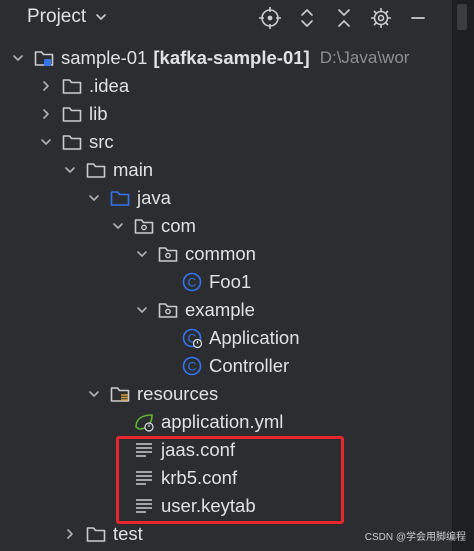  Describe the element at coordinates (226, 86) in the screenshot. I see `tree-row-idea: .idea` at that location.